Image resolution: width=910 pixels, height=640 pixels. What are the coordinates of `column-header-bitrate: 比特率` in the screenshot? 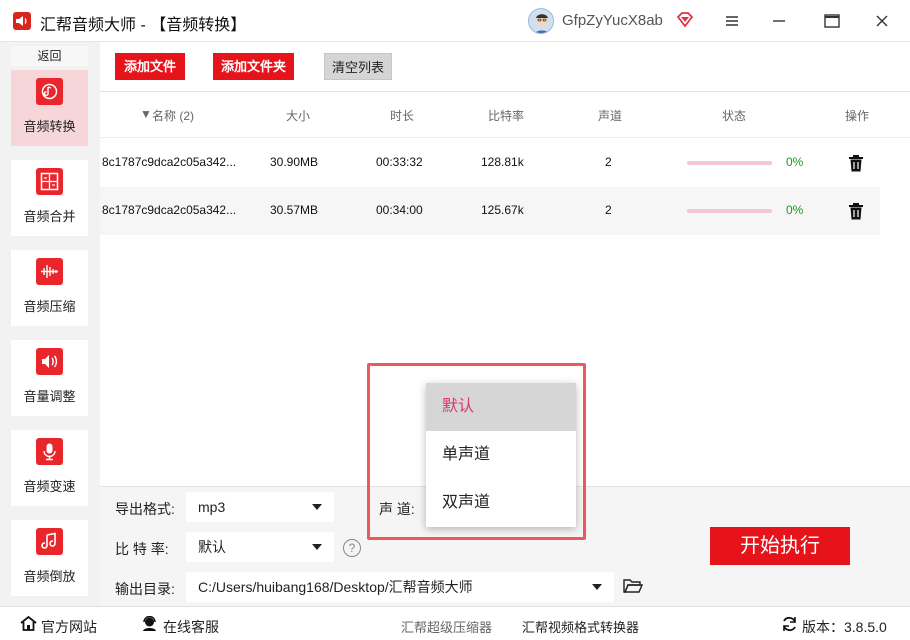 It's located at (506, 115).